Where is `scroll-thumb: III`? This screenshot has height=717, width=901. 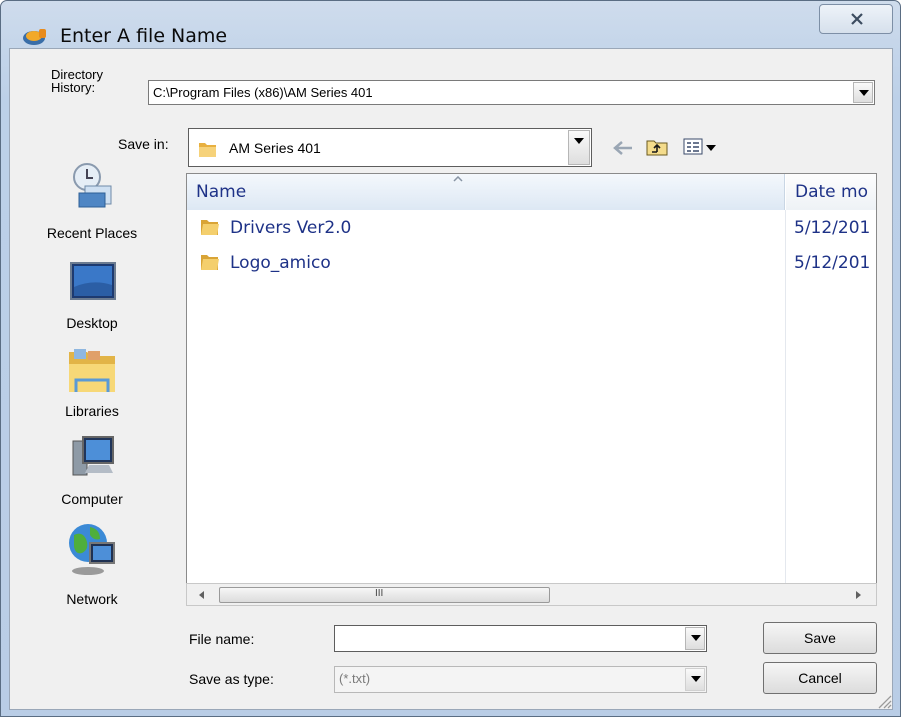 scroll-thumb: III is located at coordinates (384, 595).